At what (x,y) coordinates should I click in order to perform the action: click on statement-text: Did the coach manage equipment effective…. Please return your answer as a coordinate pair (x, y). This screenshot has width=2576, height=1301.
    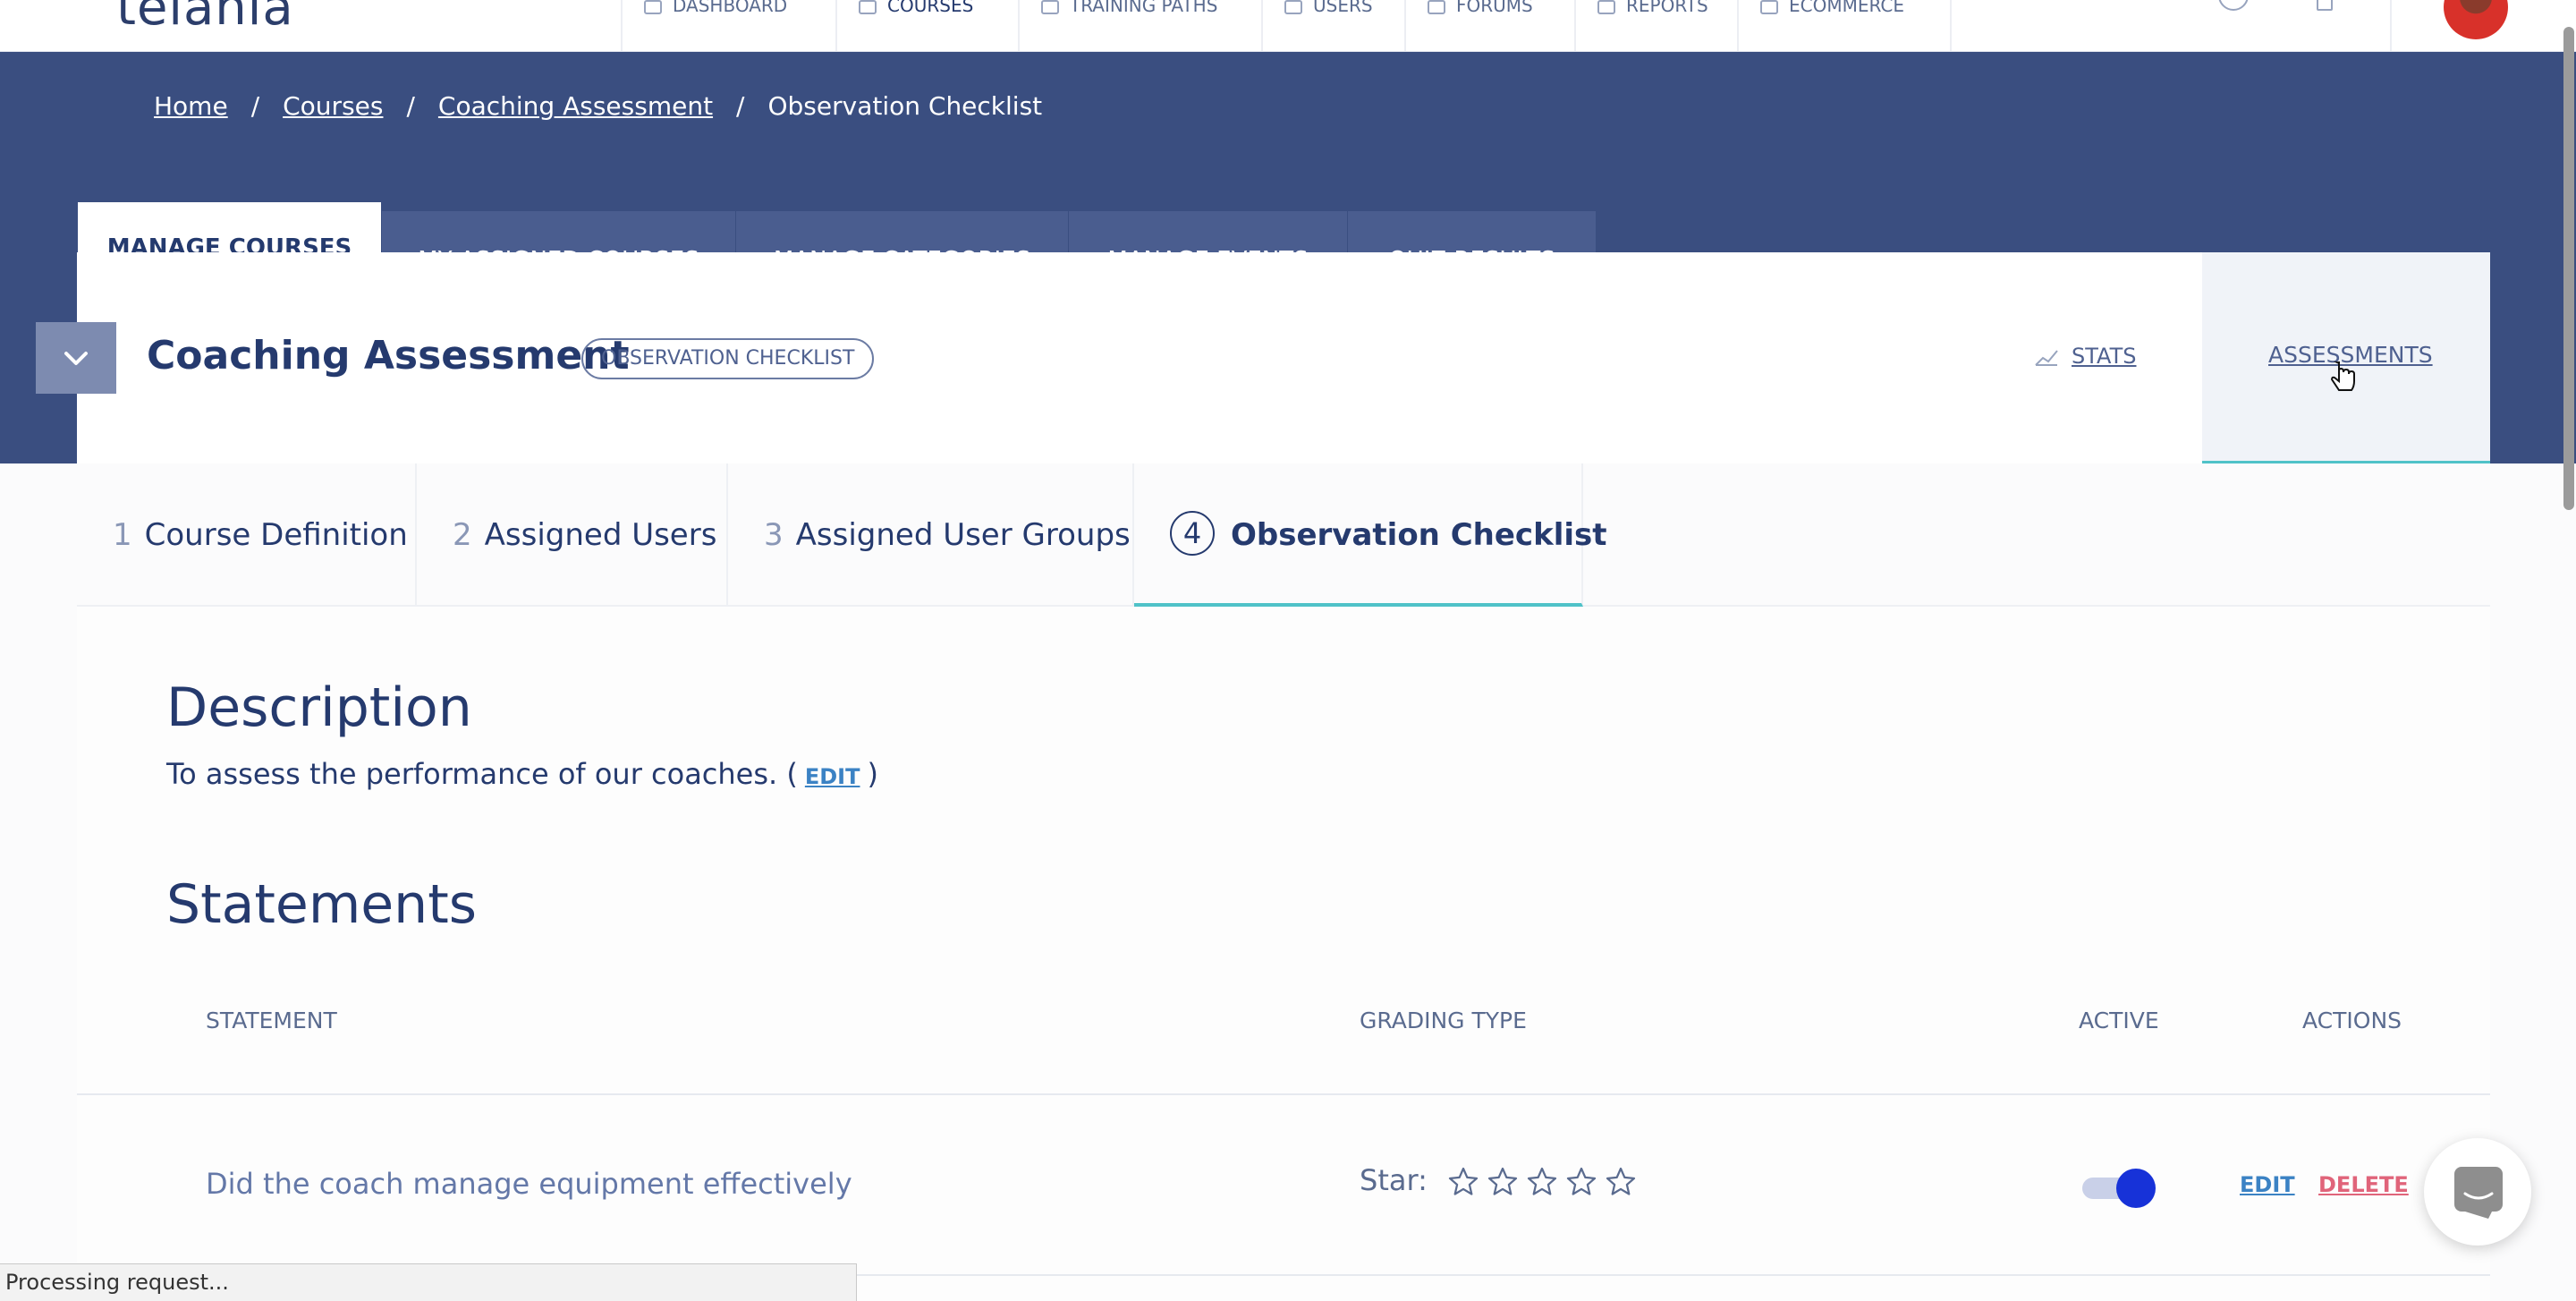
    Looking at the image, I should click on (529, 1184).